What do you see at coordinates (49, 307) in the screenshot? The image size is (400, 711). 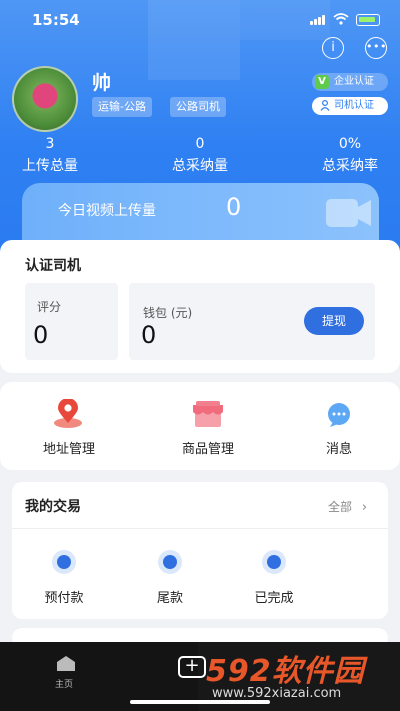 I see `score-label: 评分` at bounding box center [49, 307].